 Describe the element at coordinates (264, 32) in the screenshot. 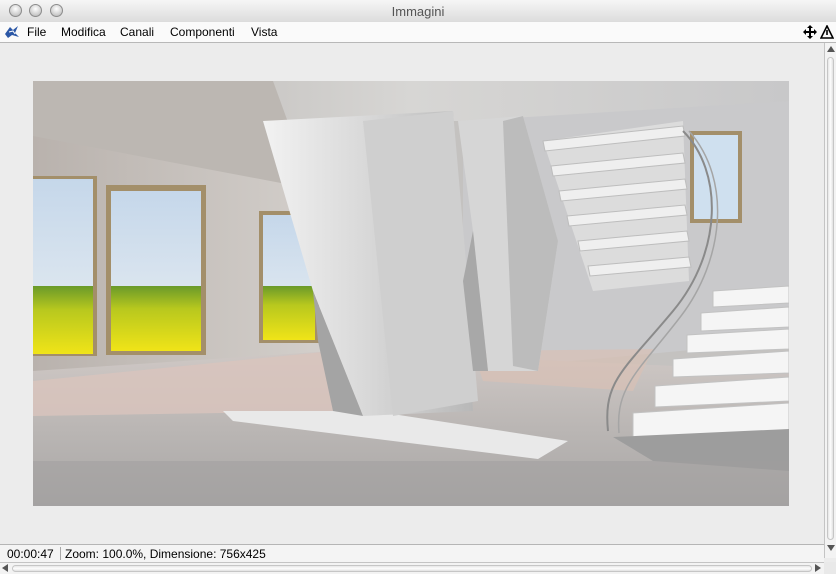

I see `menu-vista: Vista` at that location.